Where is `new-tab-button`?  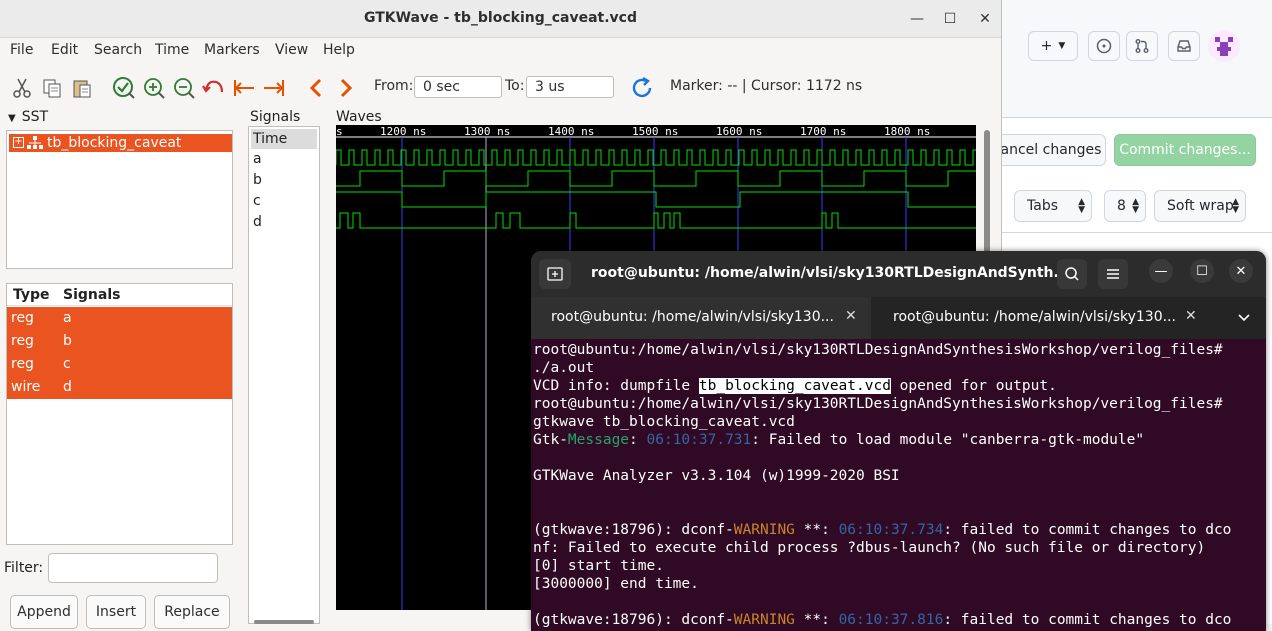
new-tab-button is located at coordinates (555, 274).